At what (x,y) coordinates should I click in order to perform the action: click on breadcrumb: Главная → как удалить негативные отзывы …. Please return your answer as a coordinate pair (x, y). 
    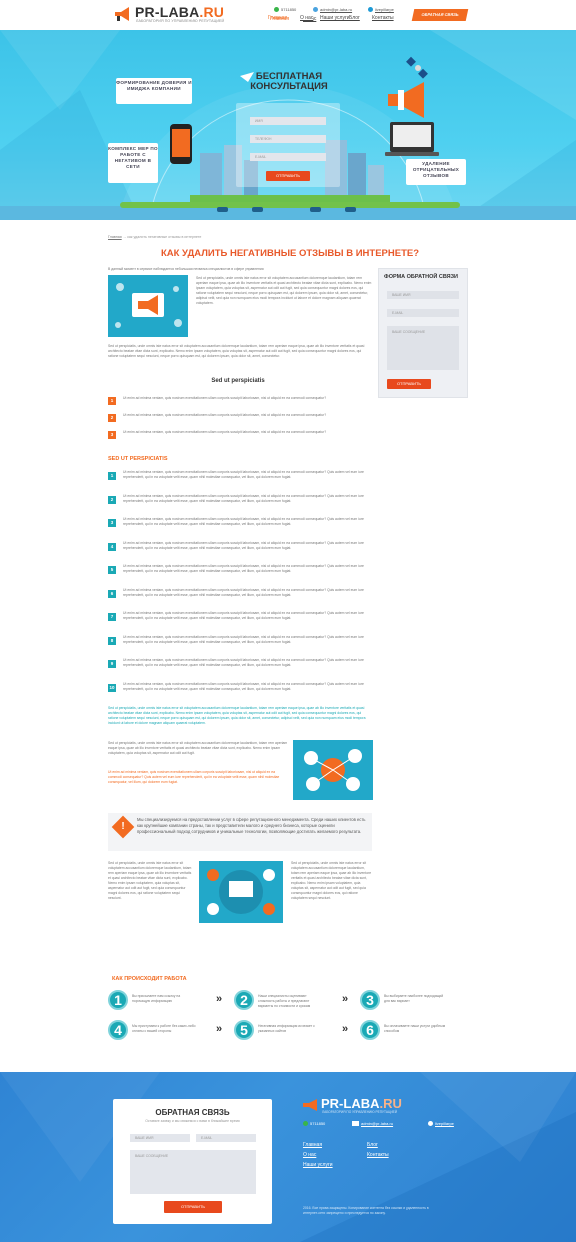
    Looking at the image, I should click on (155, 237).